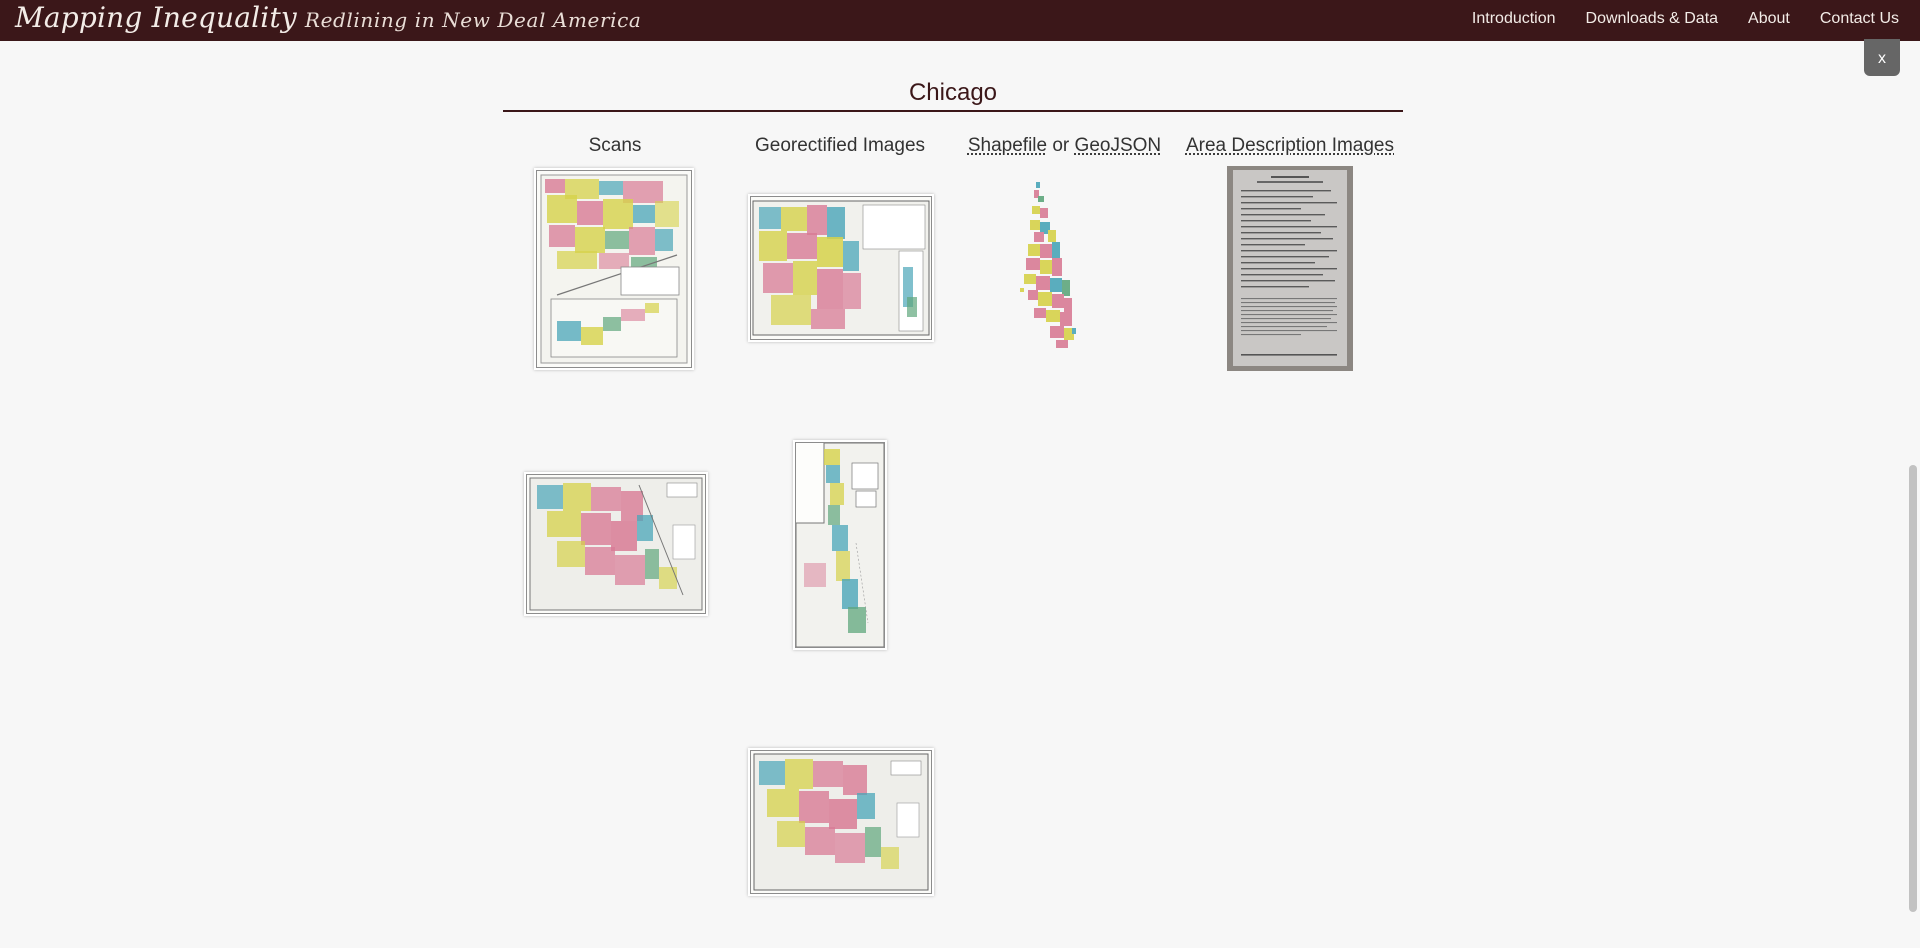  I want to click on nav-contact-us: Contact Us, so click(1859, 20).